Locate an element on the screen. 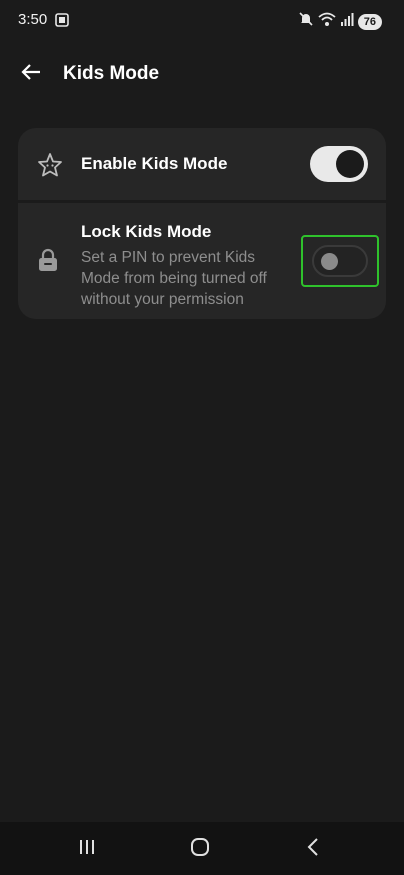 The width and height of the screenshot is (404, 875). nav-back-button is located at coordinates (313, 849).